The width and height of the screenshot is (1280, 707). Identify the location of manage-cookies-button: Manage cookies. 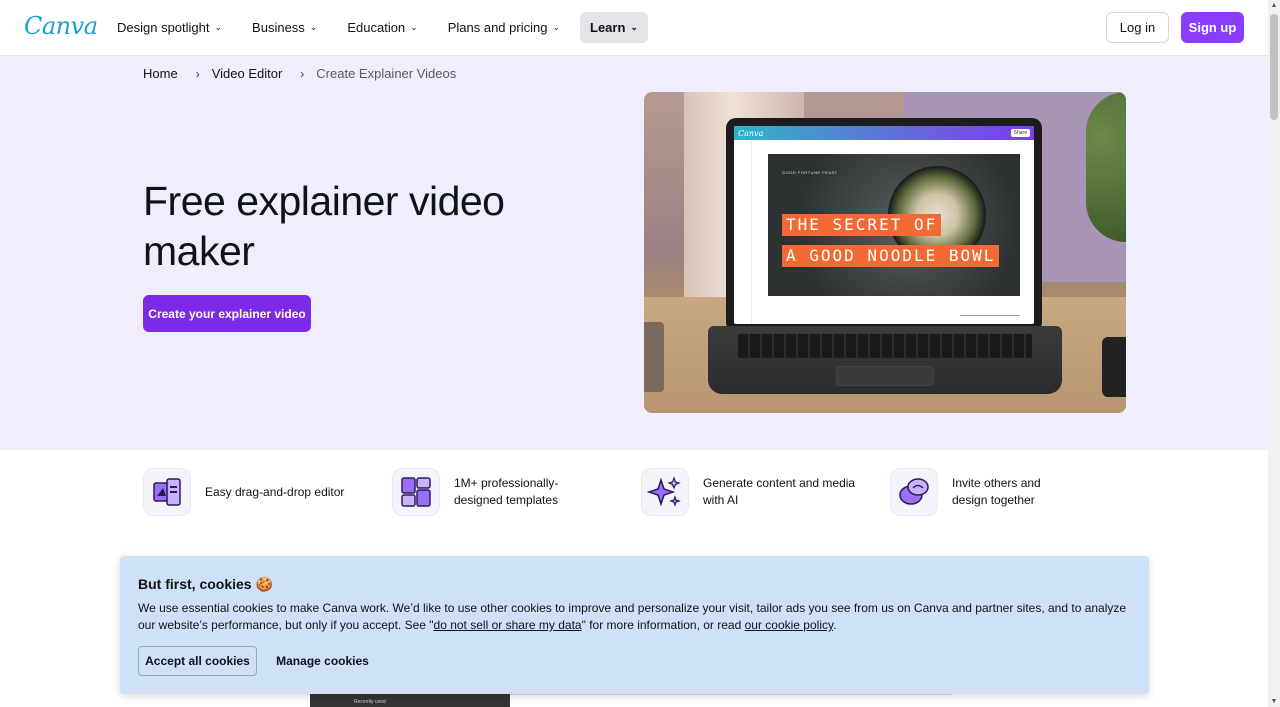
(322, 661).